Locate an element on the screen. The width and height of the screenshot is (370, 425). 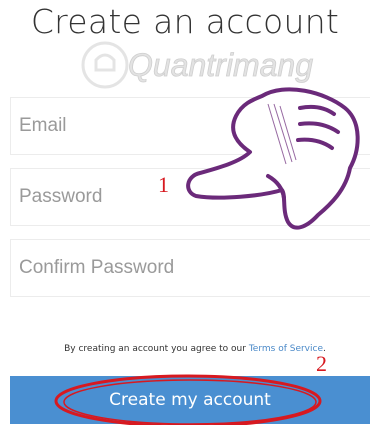
confirm-password-field is located at coordinates (190, 268).